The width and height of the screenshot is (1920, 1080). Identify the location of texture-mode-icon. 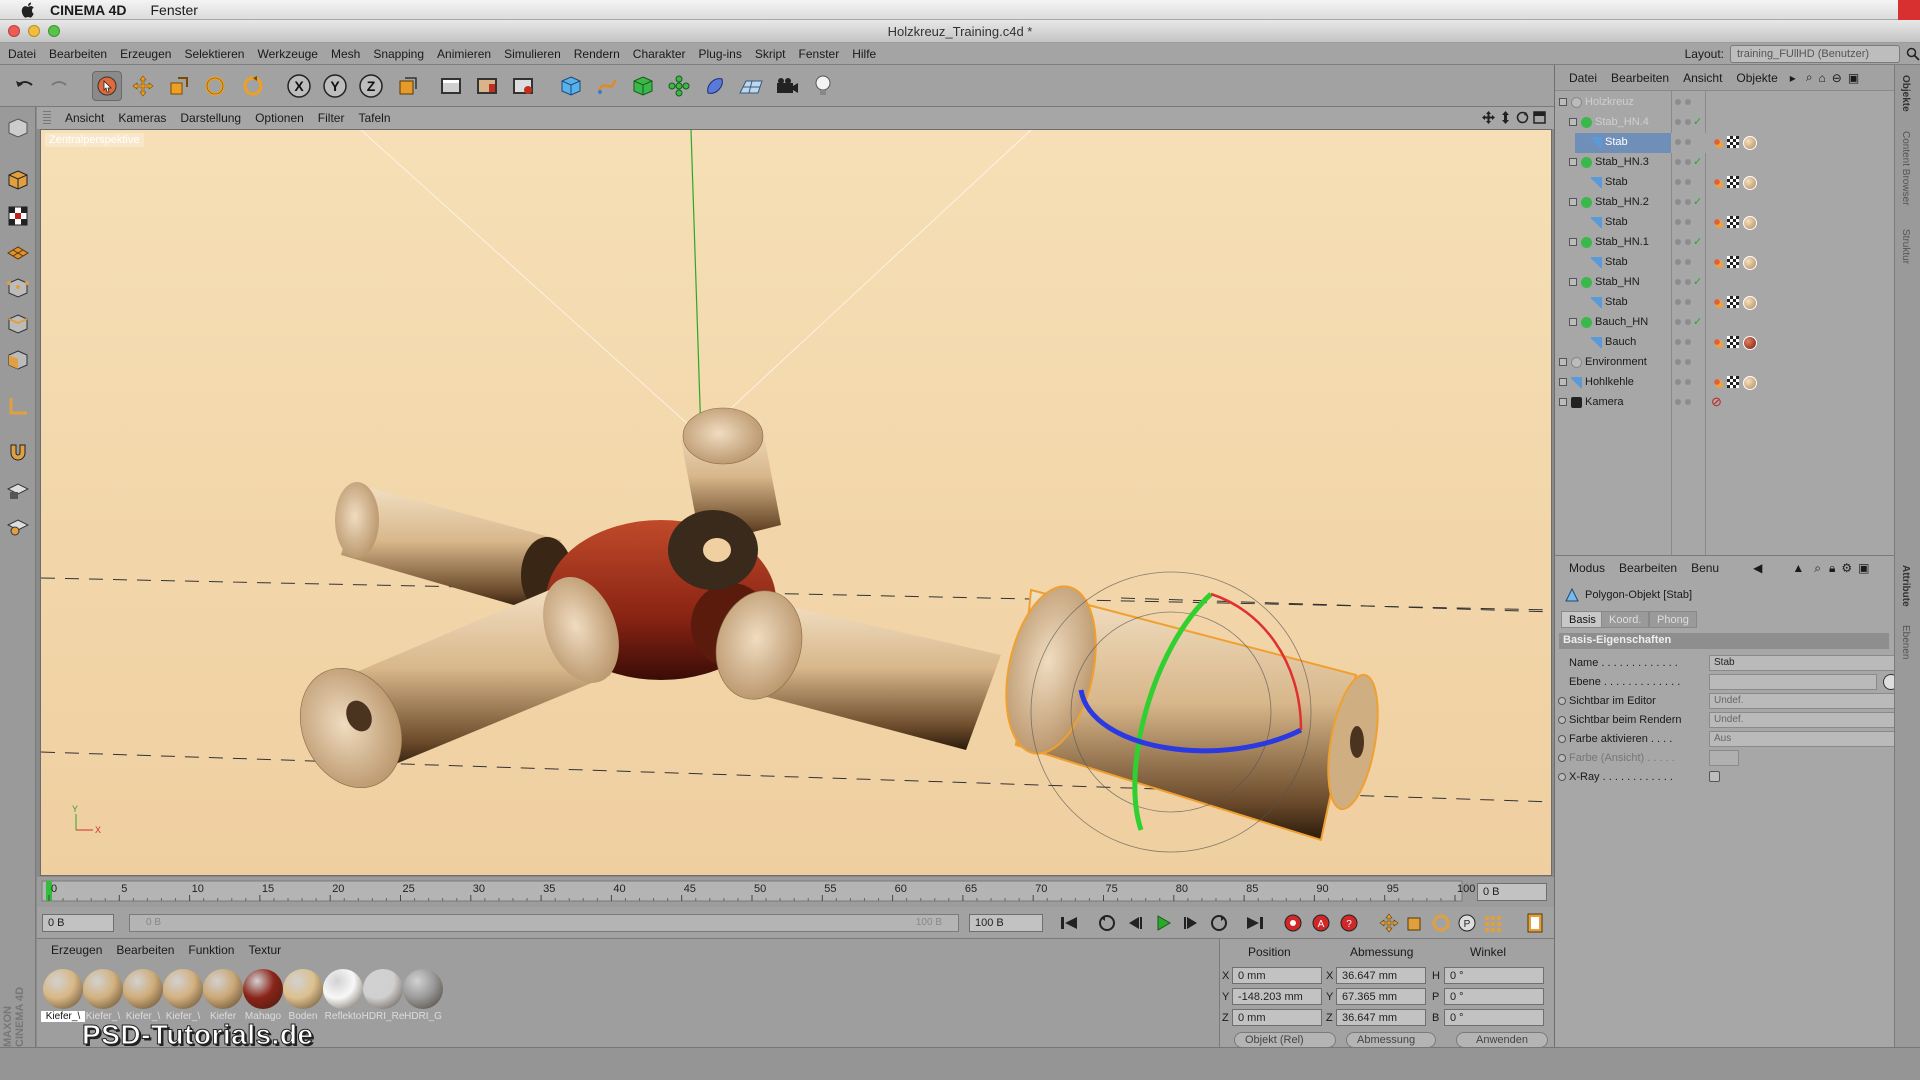
(18, 216).